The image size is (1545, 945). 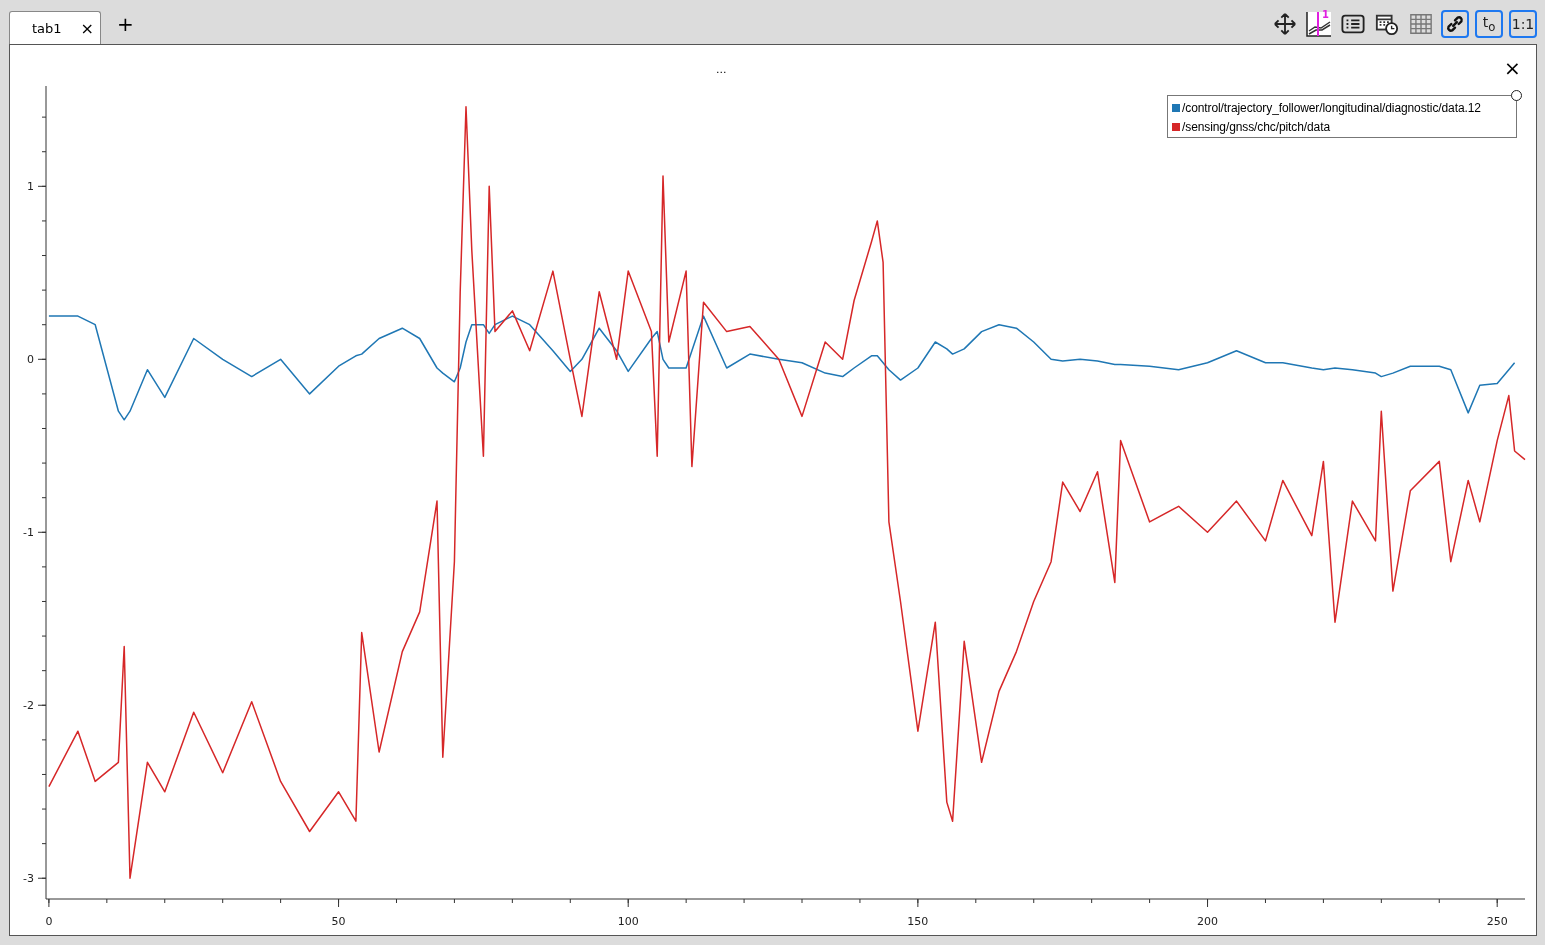 I want to click on x-tick-label: 50, so click(x=338, y=921).